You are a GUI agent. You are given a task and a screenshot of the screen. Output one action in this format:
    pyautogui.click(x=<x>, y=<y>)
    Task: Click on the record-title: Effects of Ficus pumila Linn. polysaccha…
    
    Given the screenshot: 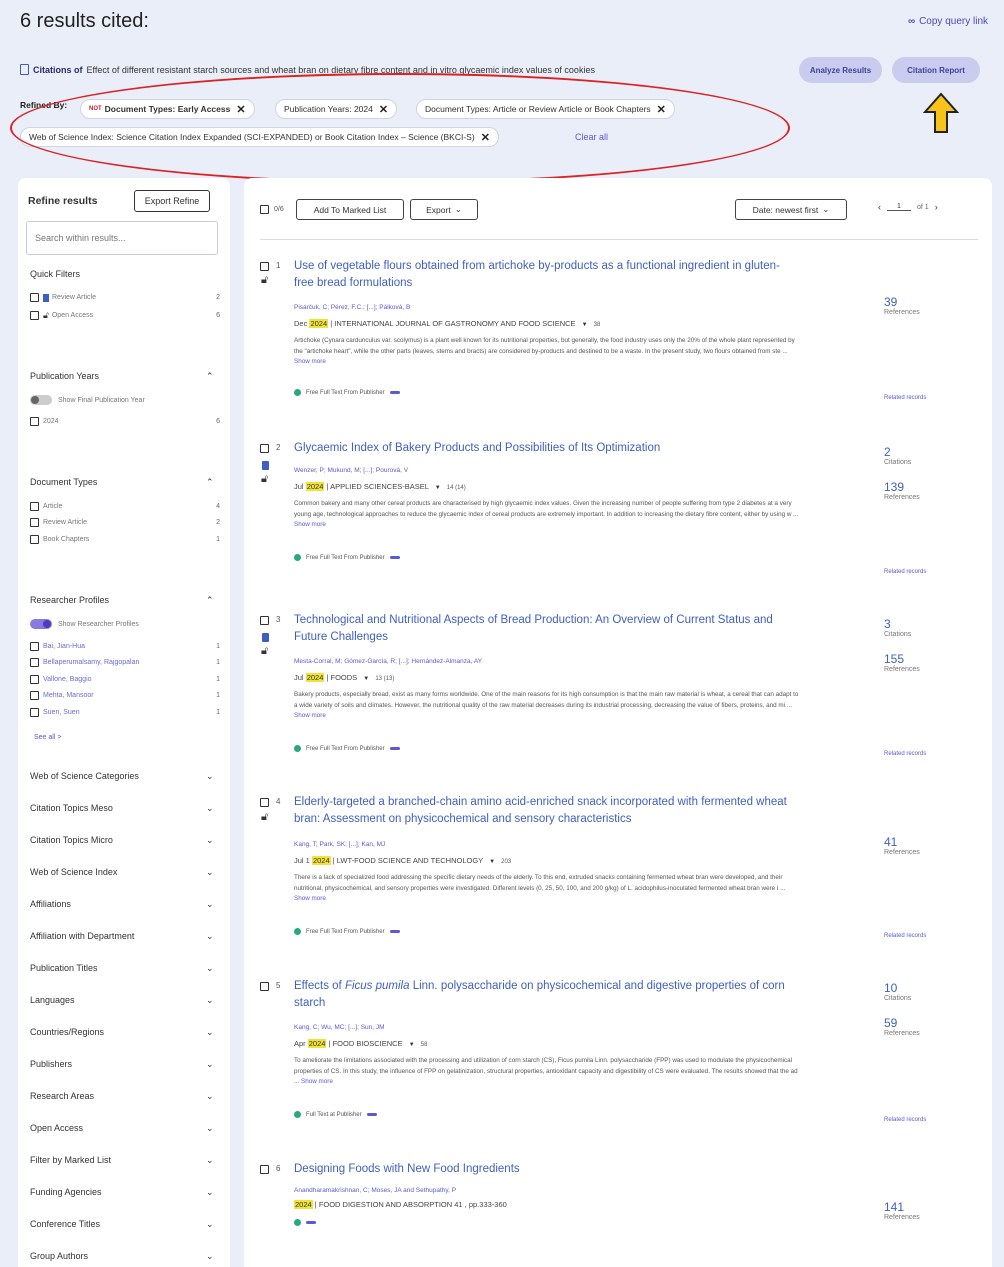 What is the action you would take?
    pyautogui.click(x=546, y=995)
    